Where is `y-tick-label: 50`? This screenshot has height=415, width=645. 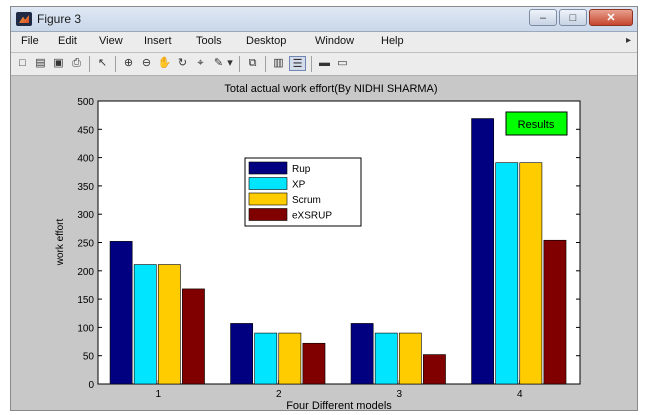
y-tick-label: 50 is located at coordinates (89, 357).